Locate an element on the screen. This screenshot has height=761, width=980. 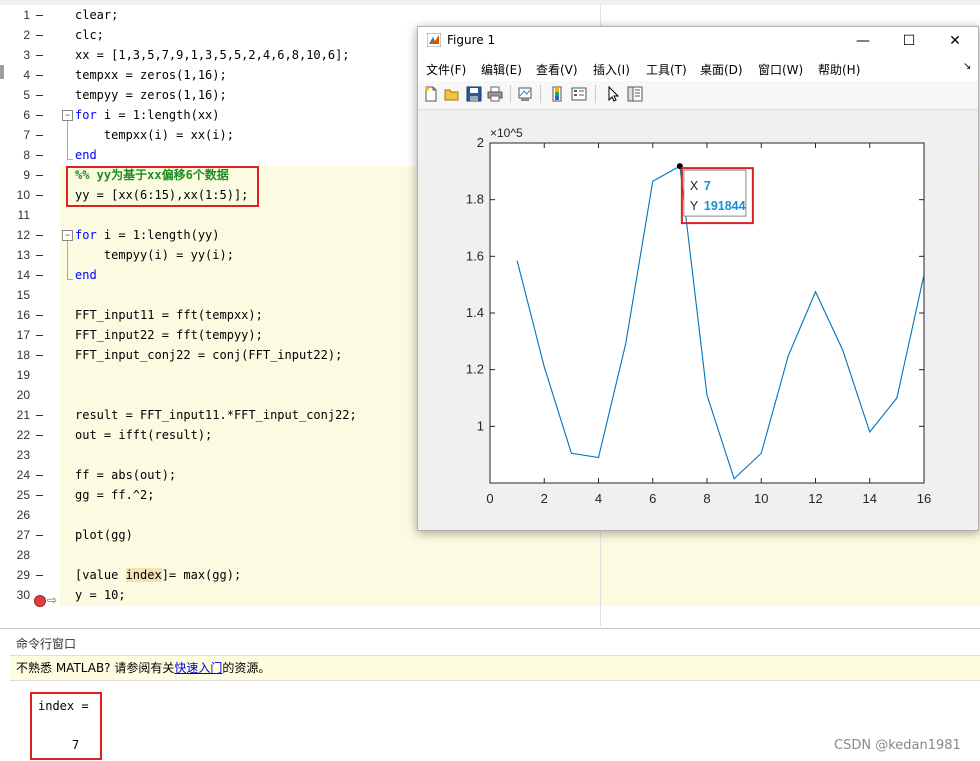
menu-desktop: 桌面(D) is located at coordinates (721, 69).